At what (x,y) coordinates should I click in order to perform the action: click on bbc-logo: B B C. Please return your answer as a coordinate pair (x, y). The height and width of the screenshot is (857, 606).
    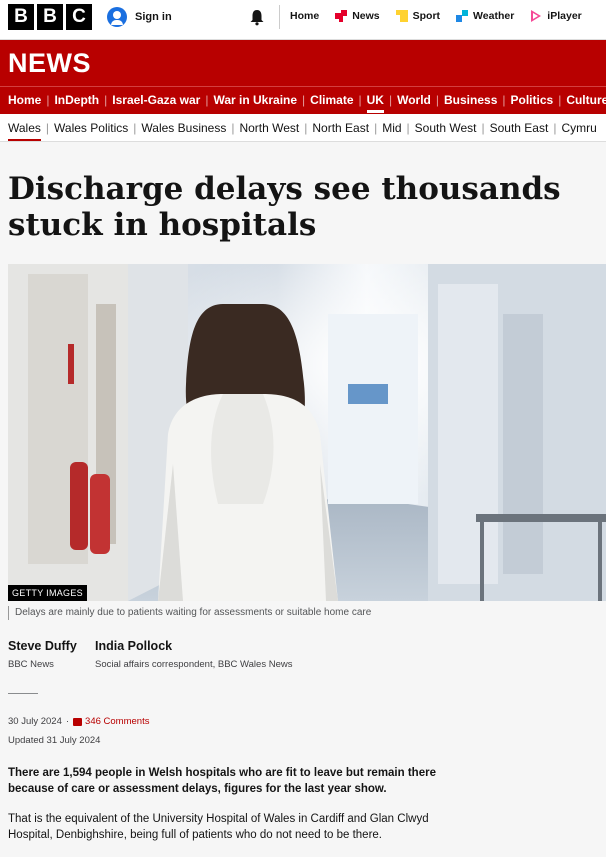
    Looking at the image, I should click on (50, 17).